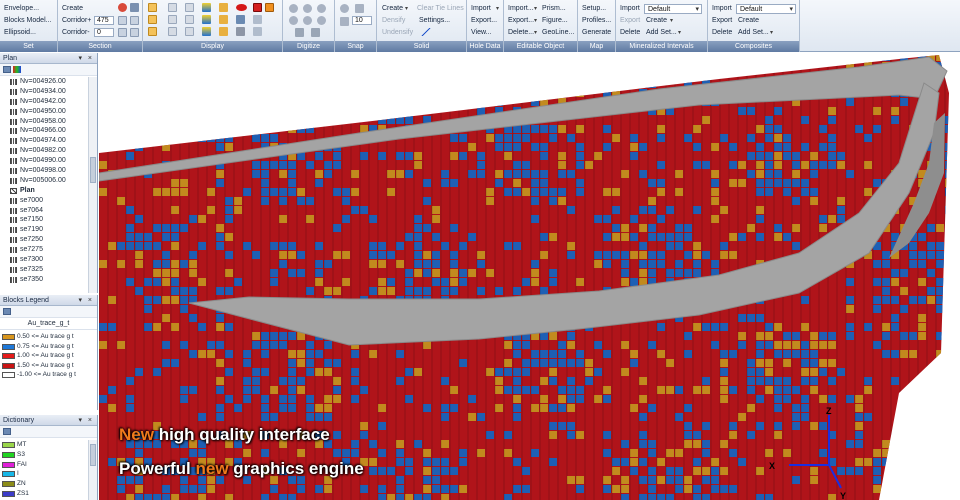 The width and height of the screenshot is (960, 500). What do you see at coordinates (722, 9) in the screenshot?
I see `composites-import-button: Import` at bounding box center [722, 9].